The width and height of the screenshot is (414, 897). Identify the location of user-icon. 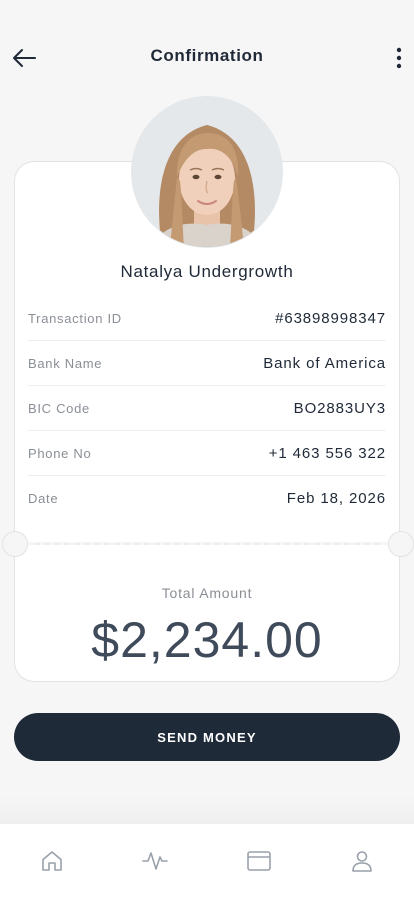
(362, 861).